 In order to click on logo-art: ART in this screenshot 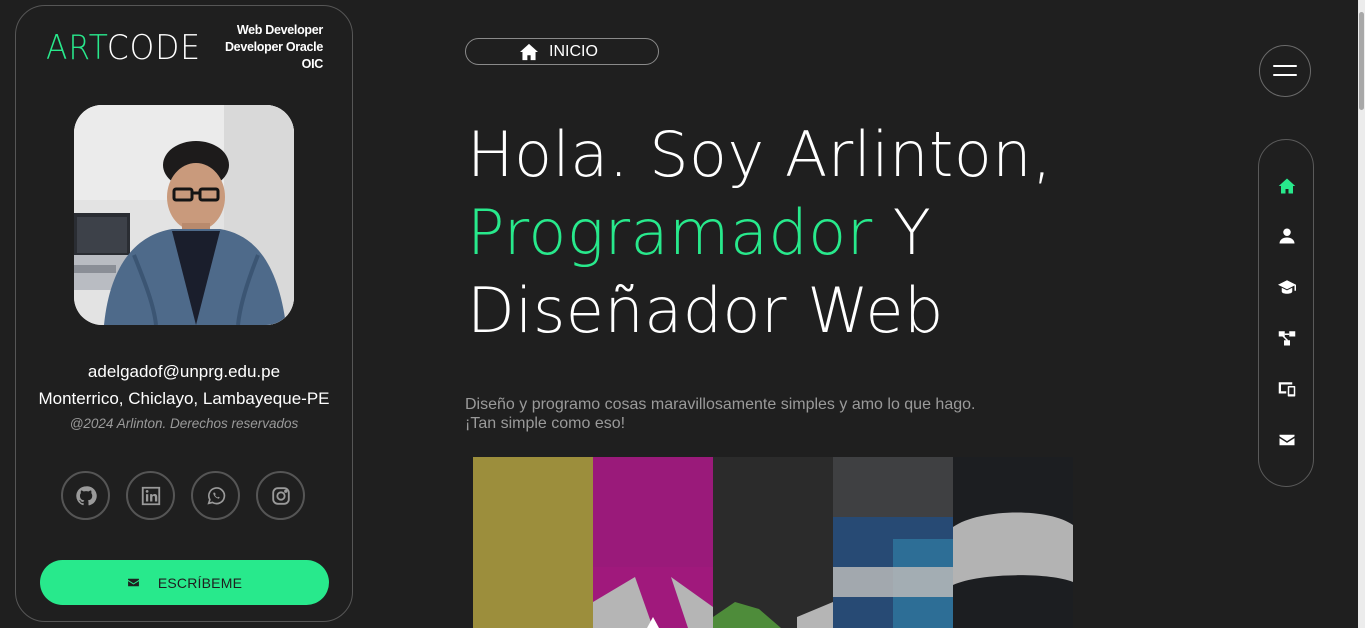, I will do `click(76, 48)`.